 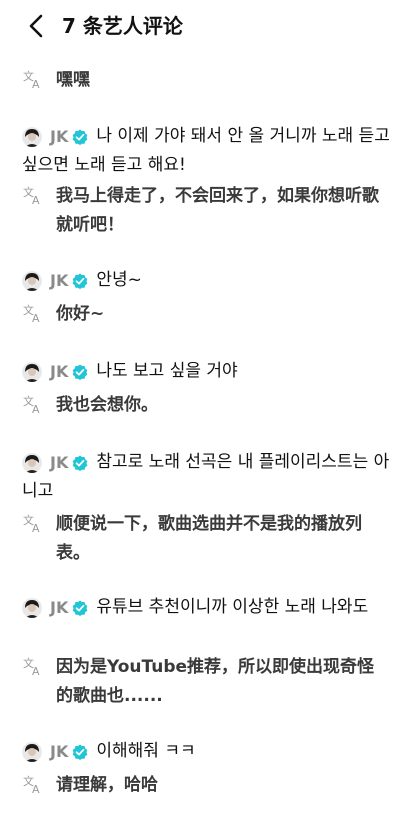 I want to click on translation-text: 你好~, so click(x=80, y=314).